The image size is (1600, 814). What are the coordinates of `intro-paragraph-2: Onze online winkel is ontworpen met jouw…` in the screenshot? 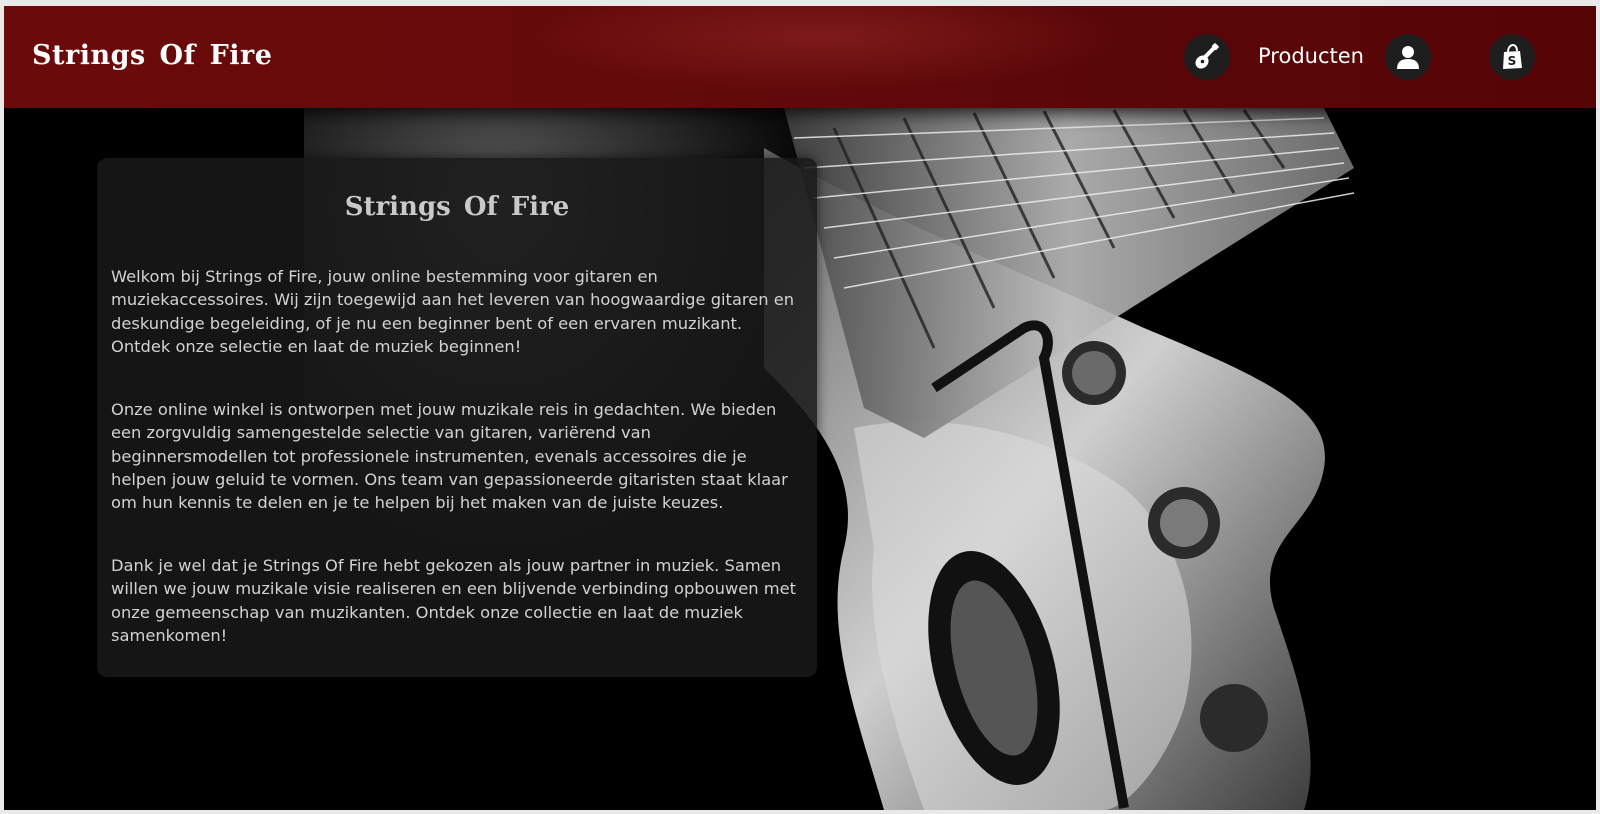 It's located at (449, 456).